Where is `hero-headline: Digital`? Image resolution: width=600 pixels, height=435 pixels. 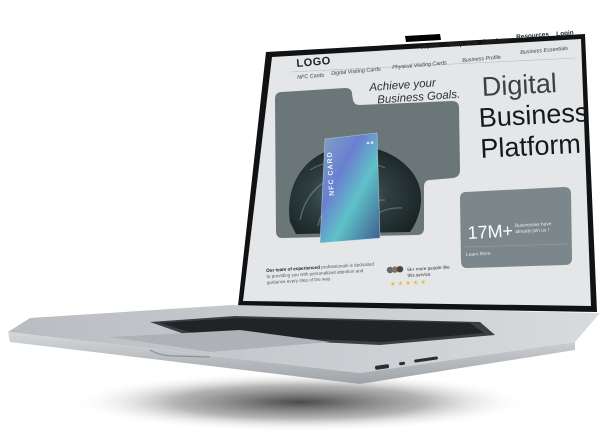 hero-headline: Digital is located at coordinates (519, 85).